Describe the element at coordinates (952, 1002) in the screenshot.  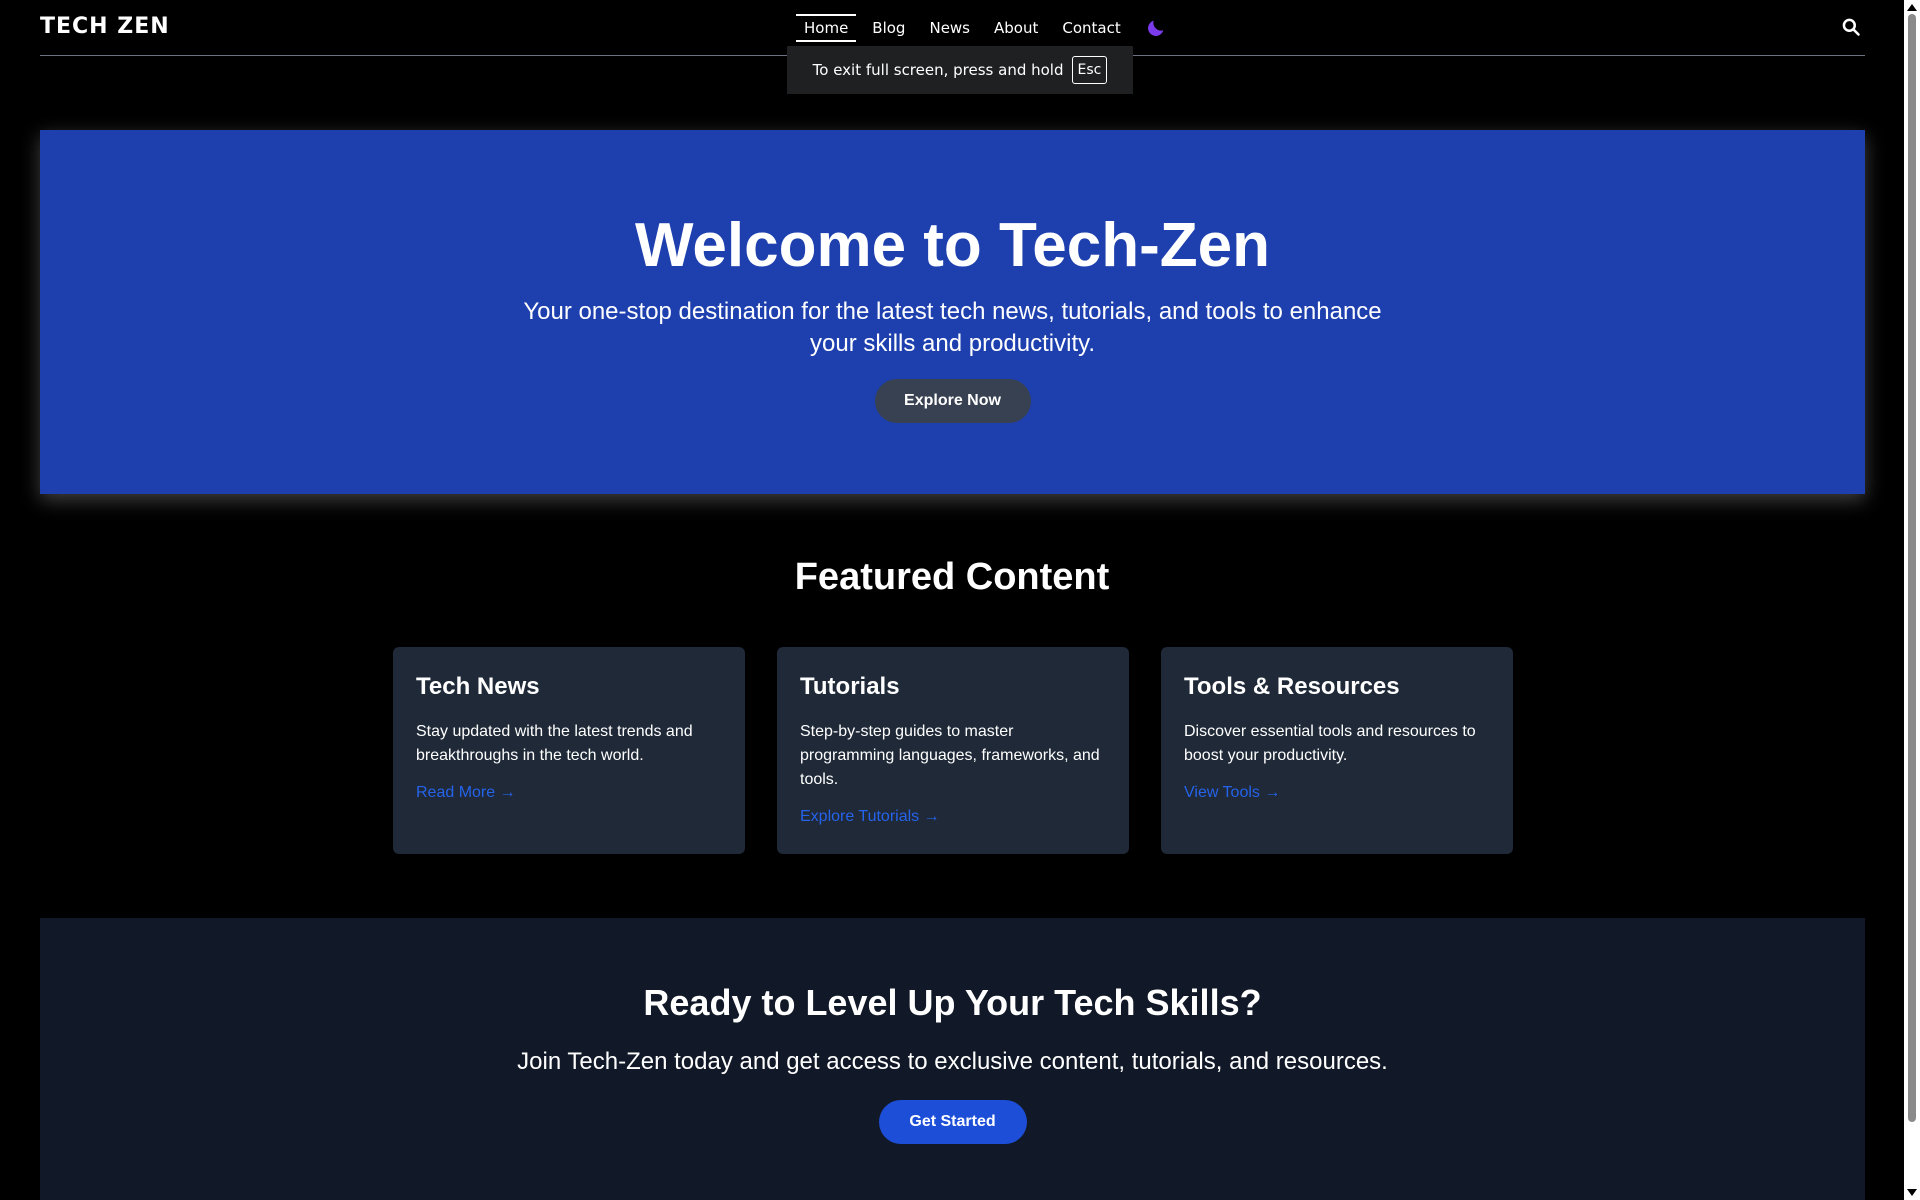
I see `cta-title: Ready to Level Up Your Tech Skills?` at that location.